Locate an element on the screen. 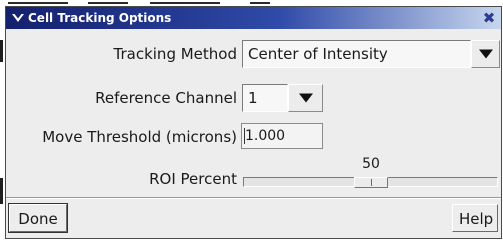  tracking-method-dropdown-button is located at coordinates (485, 54).